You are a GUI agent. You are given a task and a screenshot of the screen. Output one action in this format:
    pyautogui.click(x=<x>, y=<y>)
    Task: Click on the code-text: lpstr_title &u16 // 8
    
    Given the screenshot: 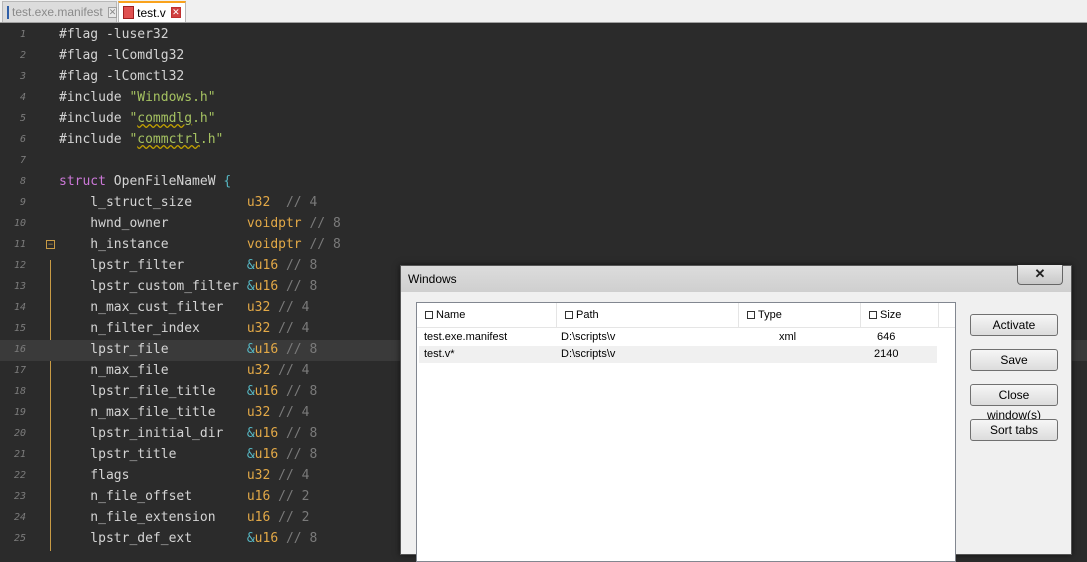 What is the action you would take?
    pyautogui.click(x=188, y=454)
    